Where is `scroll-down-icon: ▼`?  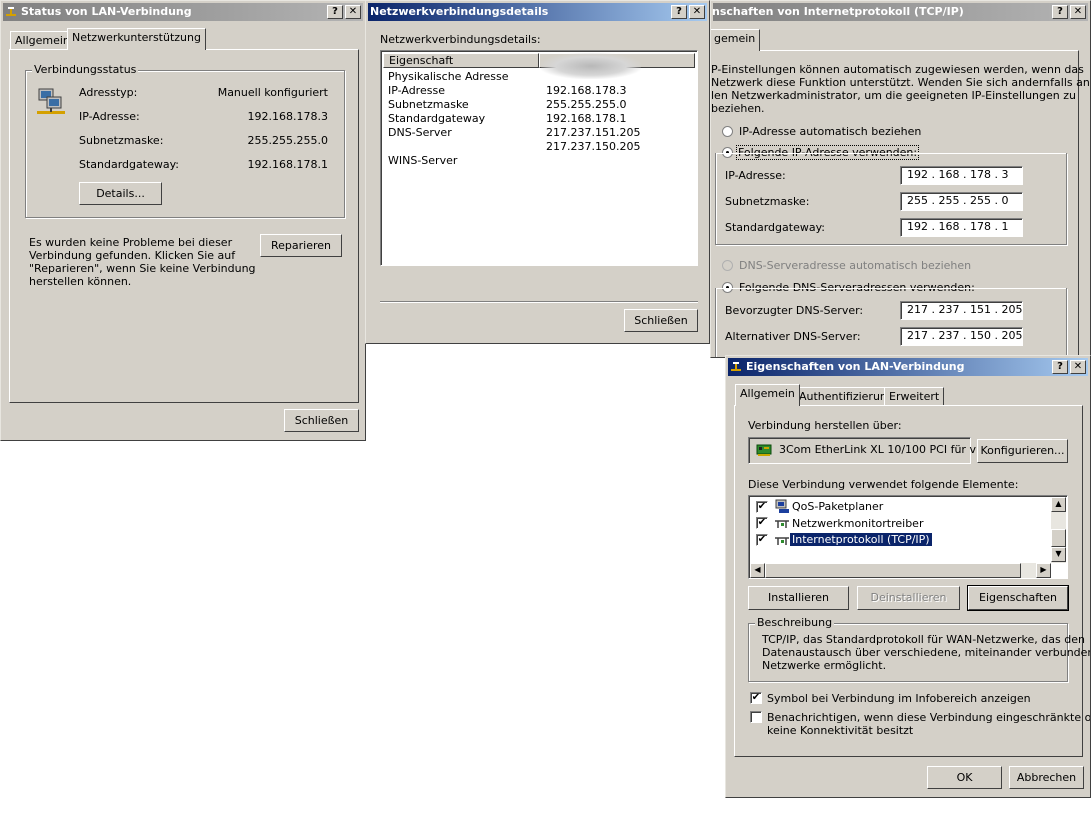 scroll-down-icon: ▼ is located at coordinates (1058, 554).